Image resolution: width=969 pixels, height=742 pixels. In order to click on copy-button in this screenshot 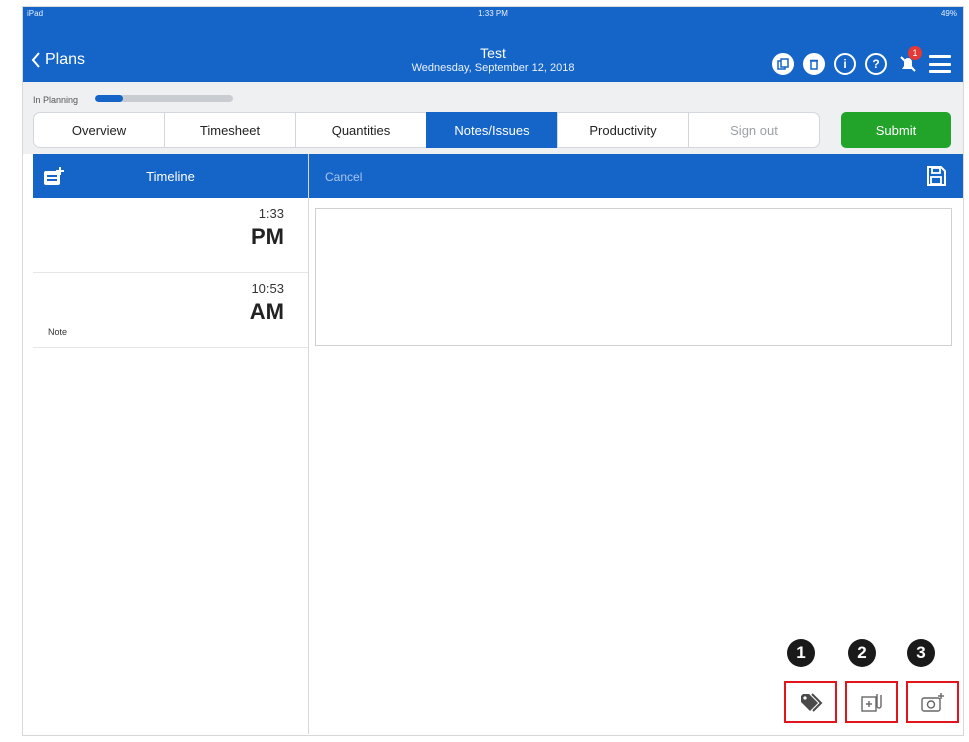, I will do `click(783, 64)`.